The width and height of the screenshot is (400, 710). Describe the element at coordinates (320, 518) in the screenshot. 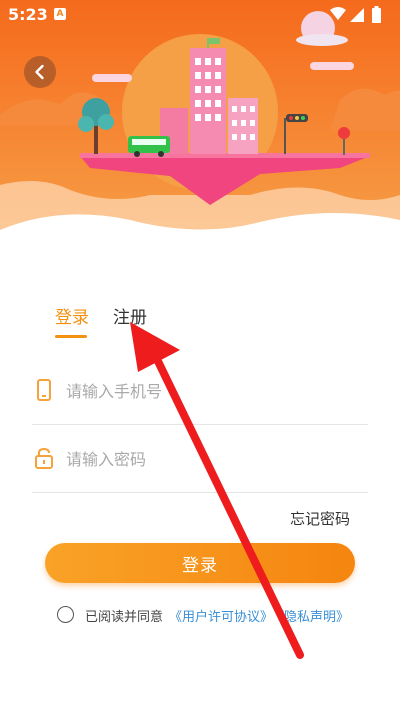

I see `forgot-password-link: 忘记密码` at that location.